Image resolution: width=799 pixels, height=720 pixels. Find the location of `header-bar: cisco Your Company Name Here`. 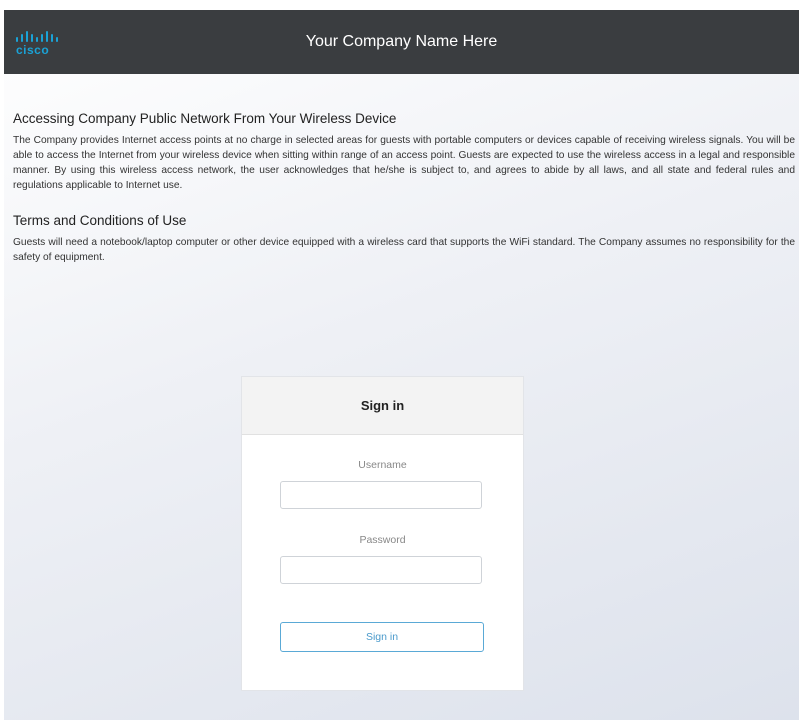

header-bar: cisco Your Company Name Here is located at coordinates (401, 42).